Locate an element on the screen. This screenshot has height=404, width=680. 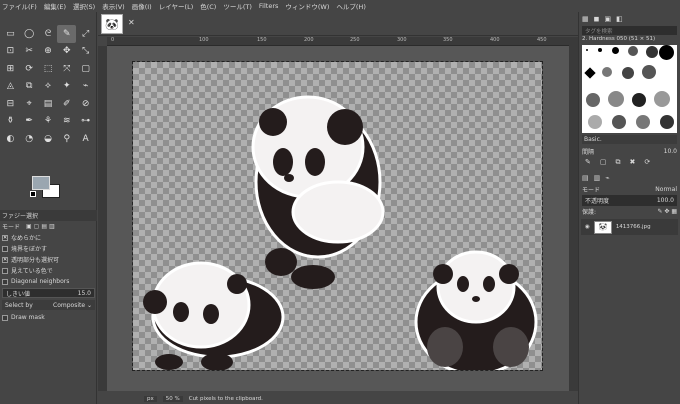
tool-button: ⬚ is located at coordinates (48, 69).